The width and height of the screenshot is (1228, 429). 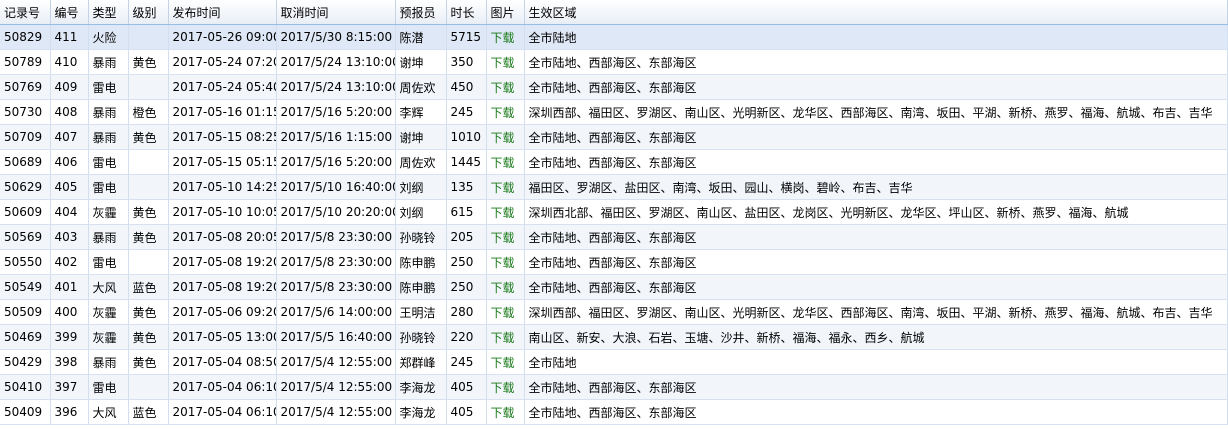 What do you see at coordinates (466, 212) in the screenshot?
I see `duration-cell: 615` at bounding box center [466, 212].